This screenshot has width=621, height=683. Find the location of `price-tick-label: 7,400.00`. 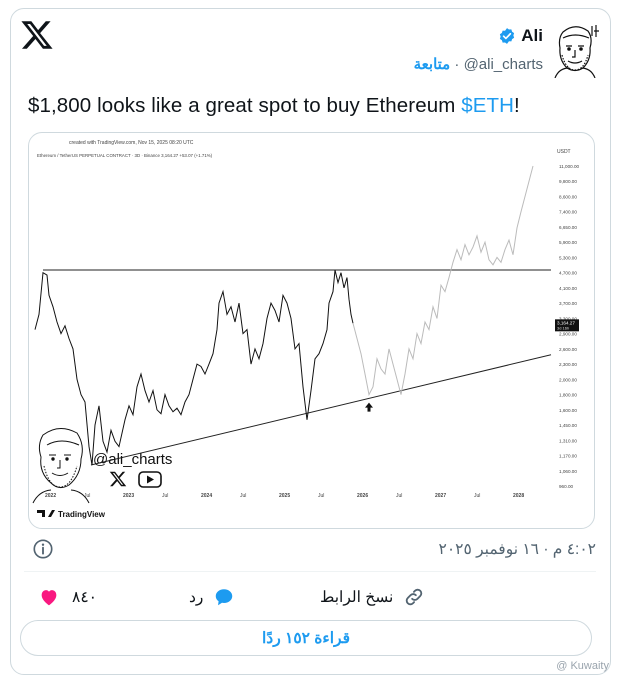

price-tick-label: 7,400.00 is located at coordinates (568, 212).